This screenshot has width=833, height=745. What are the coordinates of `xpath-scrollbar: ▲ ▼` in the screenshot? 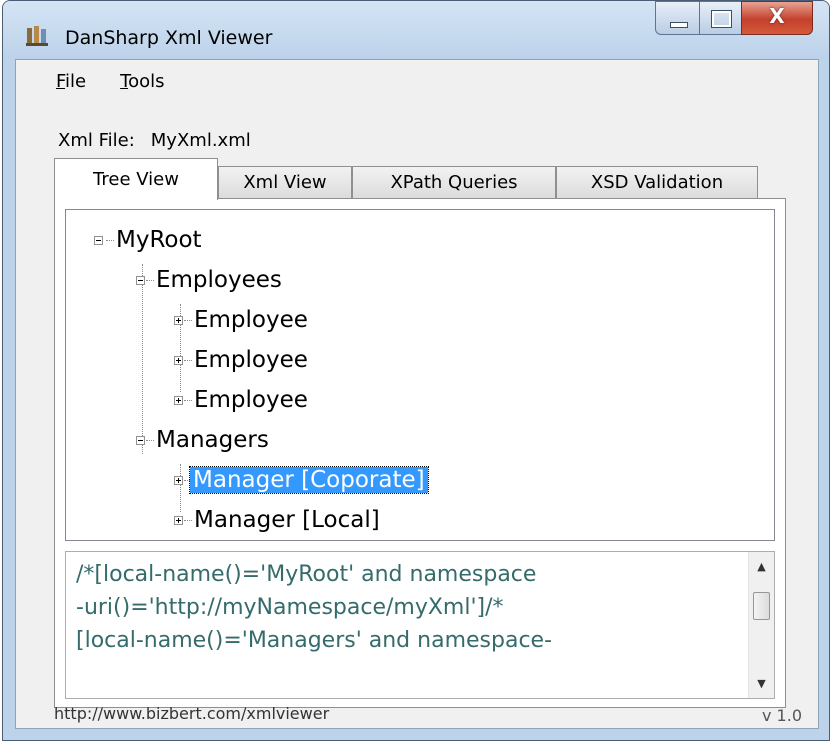 It's located at (761, 625).